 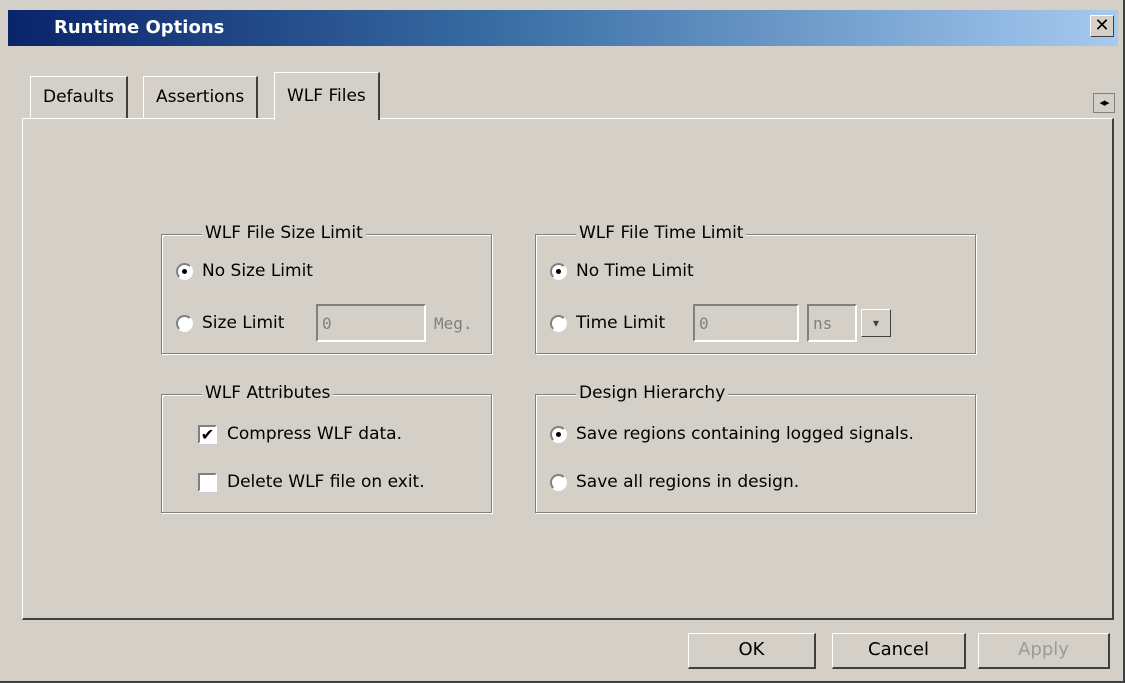 What do you see at coordinates (621, 323) in the screenshot?
I see `time-limit-label: Time Limit` at bounding box center [621, 323].